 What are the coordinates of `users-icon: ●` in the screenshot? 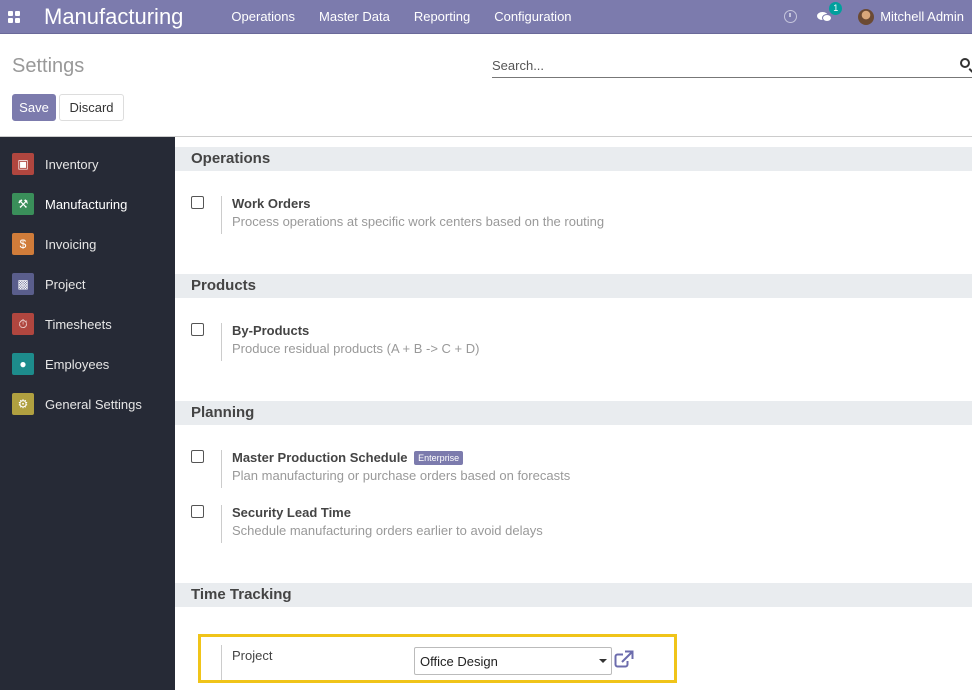 It's located at (23, 364).